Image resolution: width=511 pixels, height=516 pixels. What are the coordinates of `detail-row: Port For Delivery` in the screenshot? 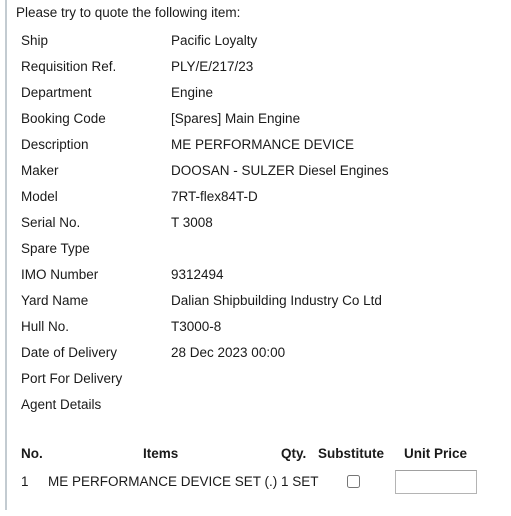 It's located at (255, 379).